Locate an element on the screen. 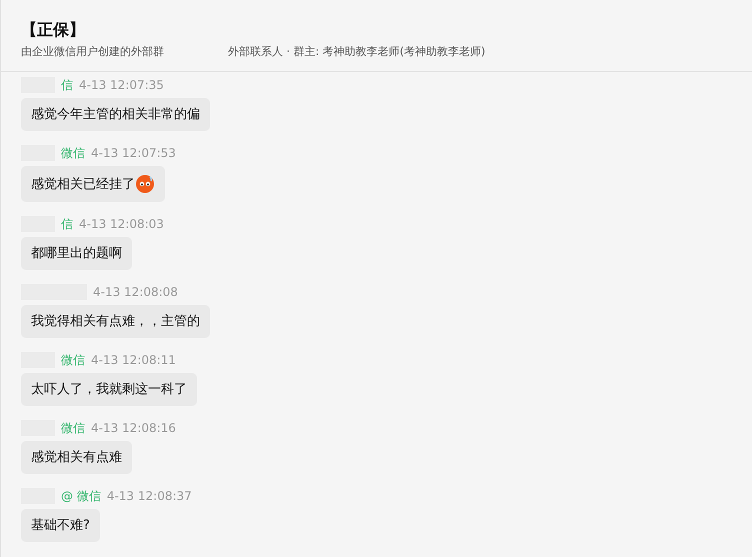 Image resolution: width=752 pixels, height=557 pixels. message-bubble: 感觉今年主管的相关非常的偏 is located at coordinates (115, 114).